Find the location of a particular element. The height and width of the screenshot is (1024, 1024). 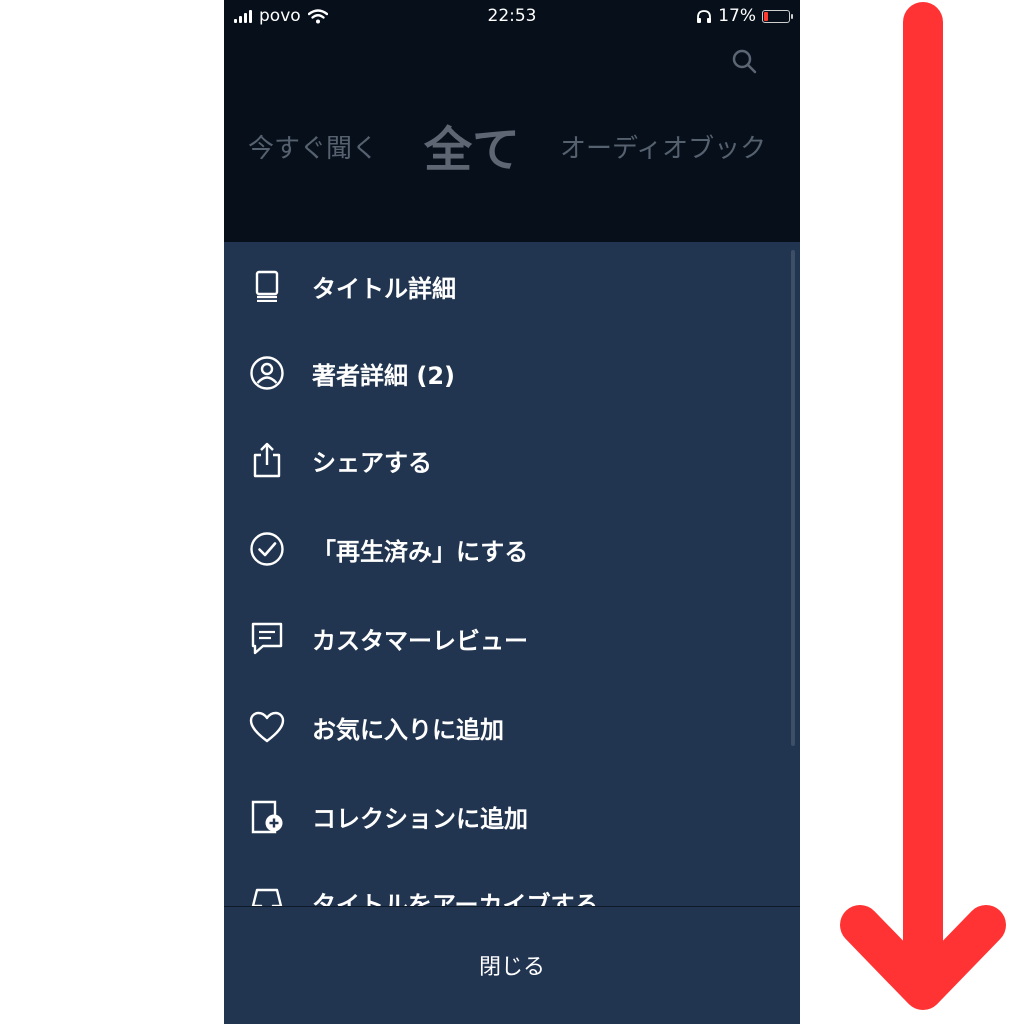

search-icon is located at coordinates (745, 62).